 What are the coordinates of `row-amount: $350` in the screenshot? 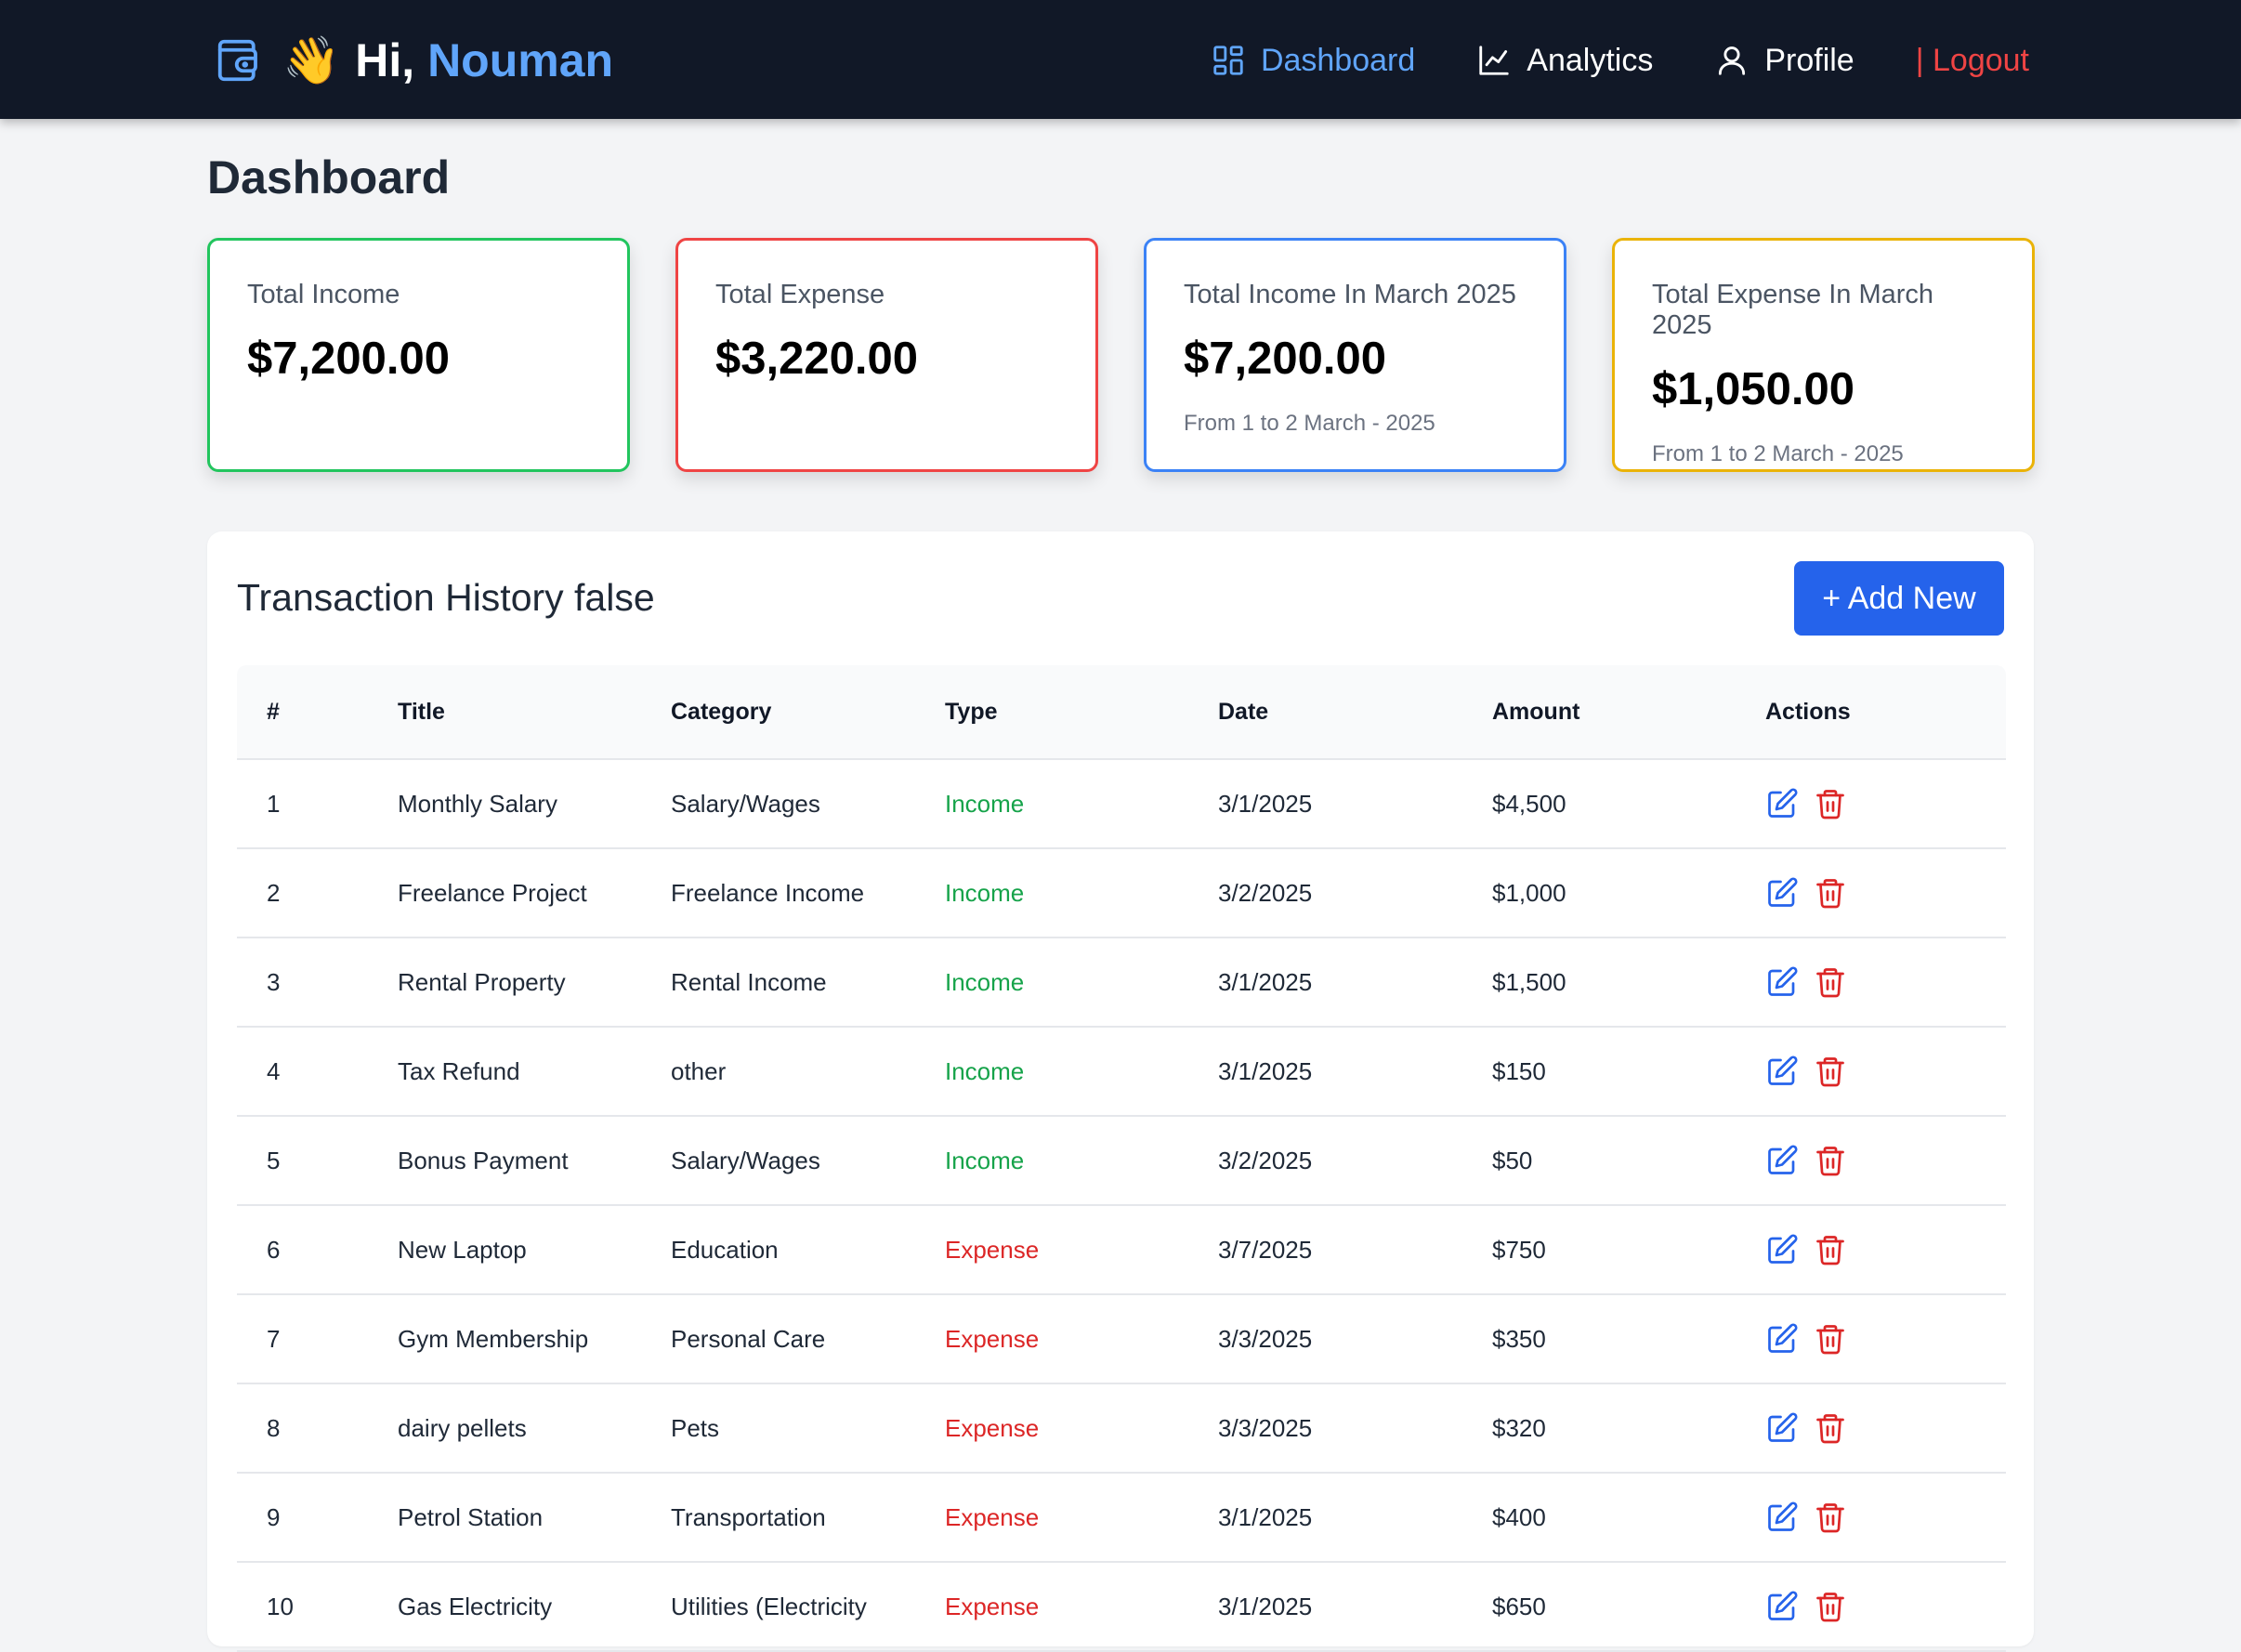 It's located at (1519, 1338).